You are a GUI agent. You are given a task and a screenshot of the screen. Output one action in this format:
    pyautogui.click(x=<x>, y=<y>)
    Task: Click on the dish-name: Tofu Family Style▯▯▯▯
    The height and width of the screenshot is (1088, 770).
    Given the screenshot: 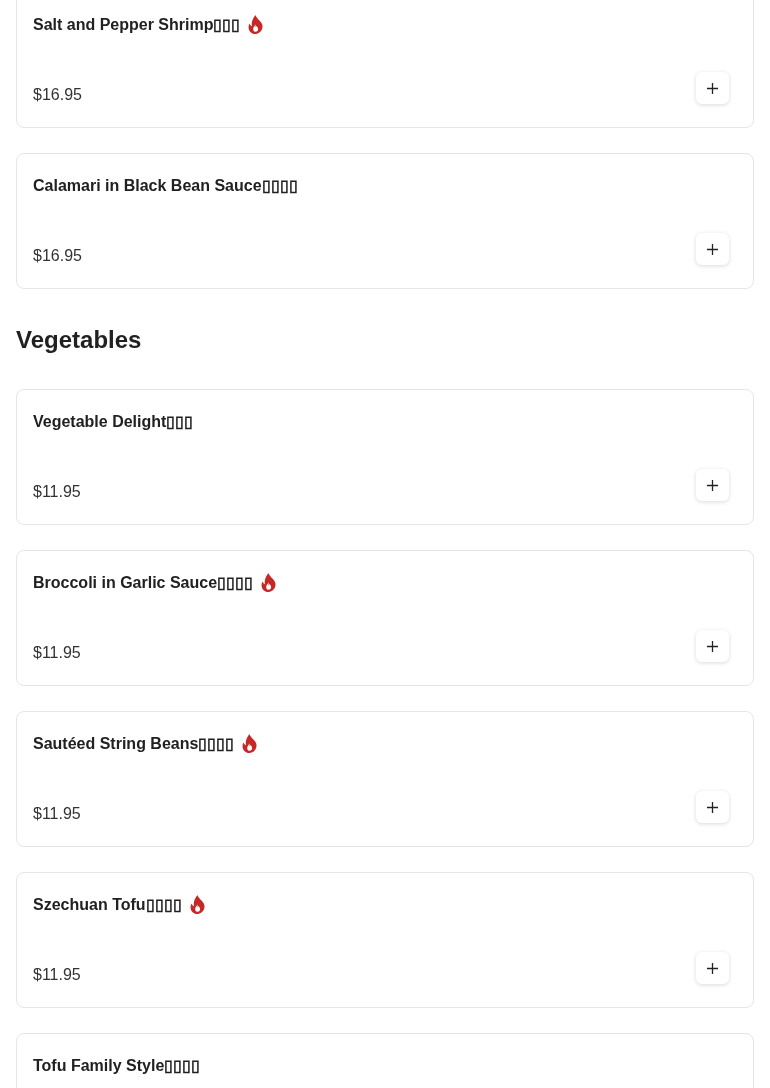 What is the action you would take?
    pyautogui.click(x=117, y=1065)
    